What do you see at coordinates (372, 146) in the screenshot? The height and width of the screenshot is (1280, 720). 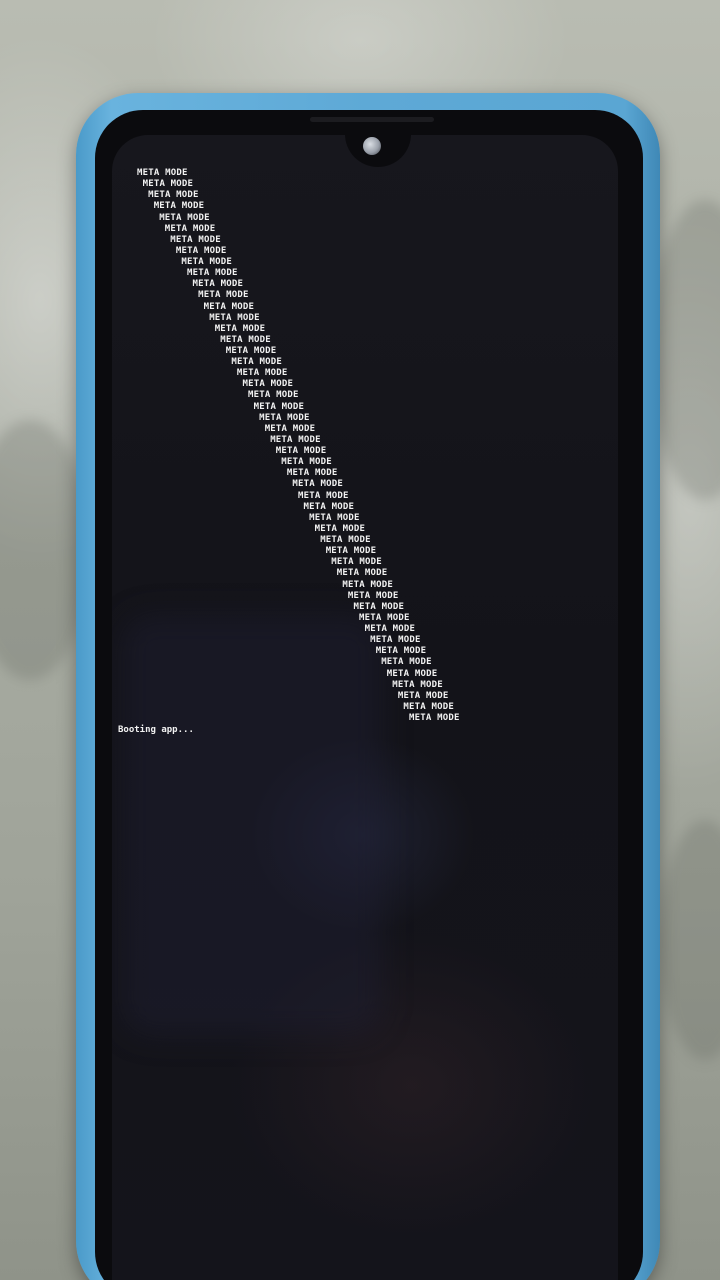 I see `front-camera-icon` at bounding box center [372, 146].